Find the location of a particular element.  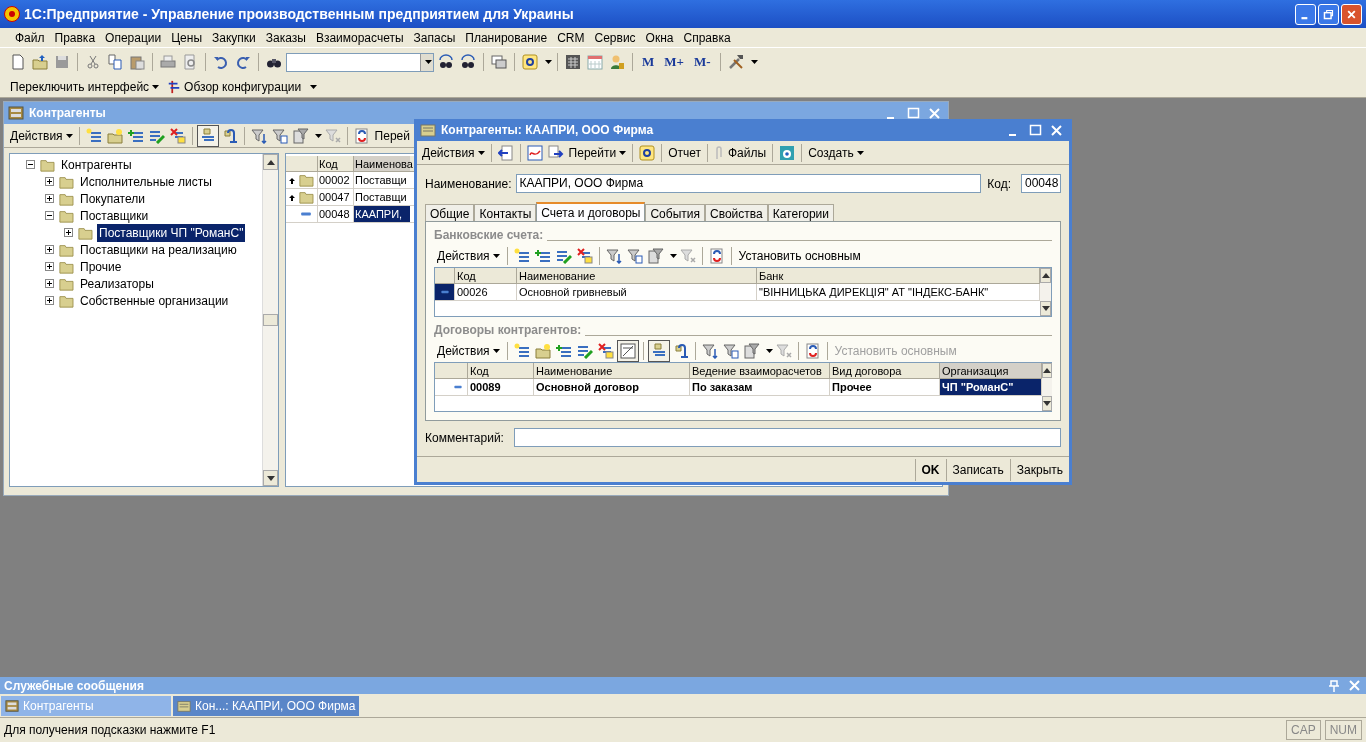

tab: События is located at coordinates (675, 212).